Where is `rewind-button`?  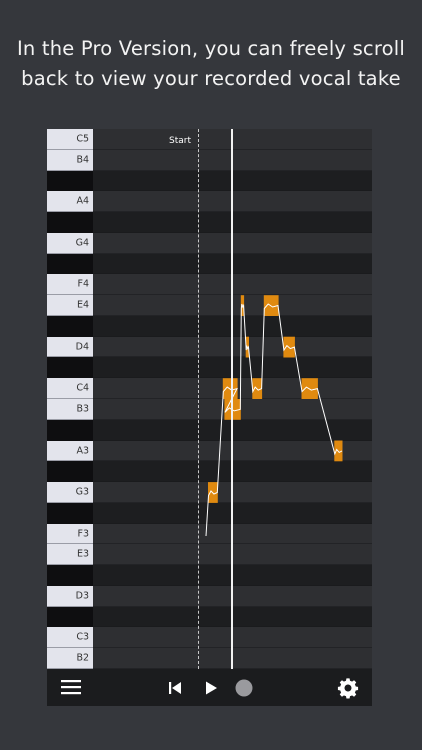 rewind-button is located at coordinates (175, 688).